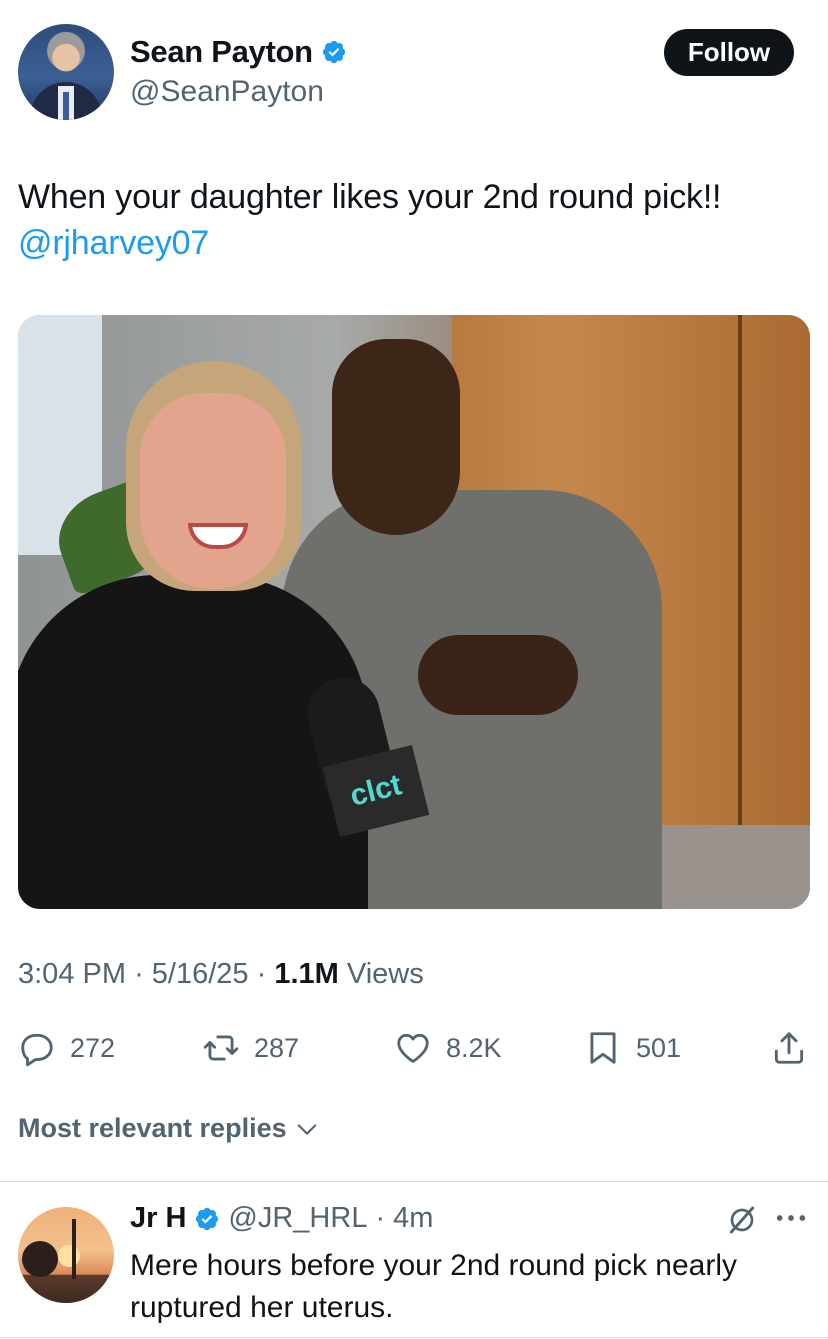 This screenshot has height=1339, width=828. Describe the element at coordinates (414, 75) in the screenshot. I see `tweet-header: Sean Payton @SeanPayton Follow` at that location.